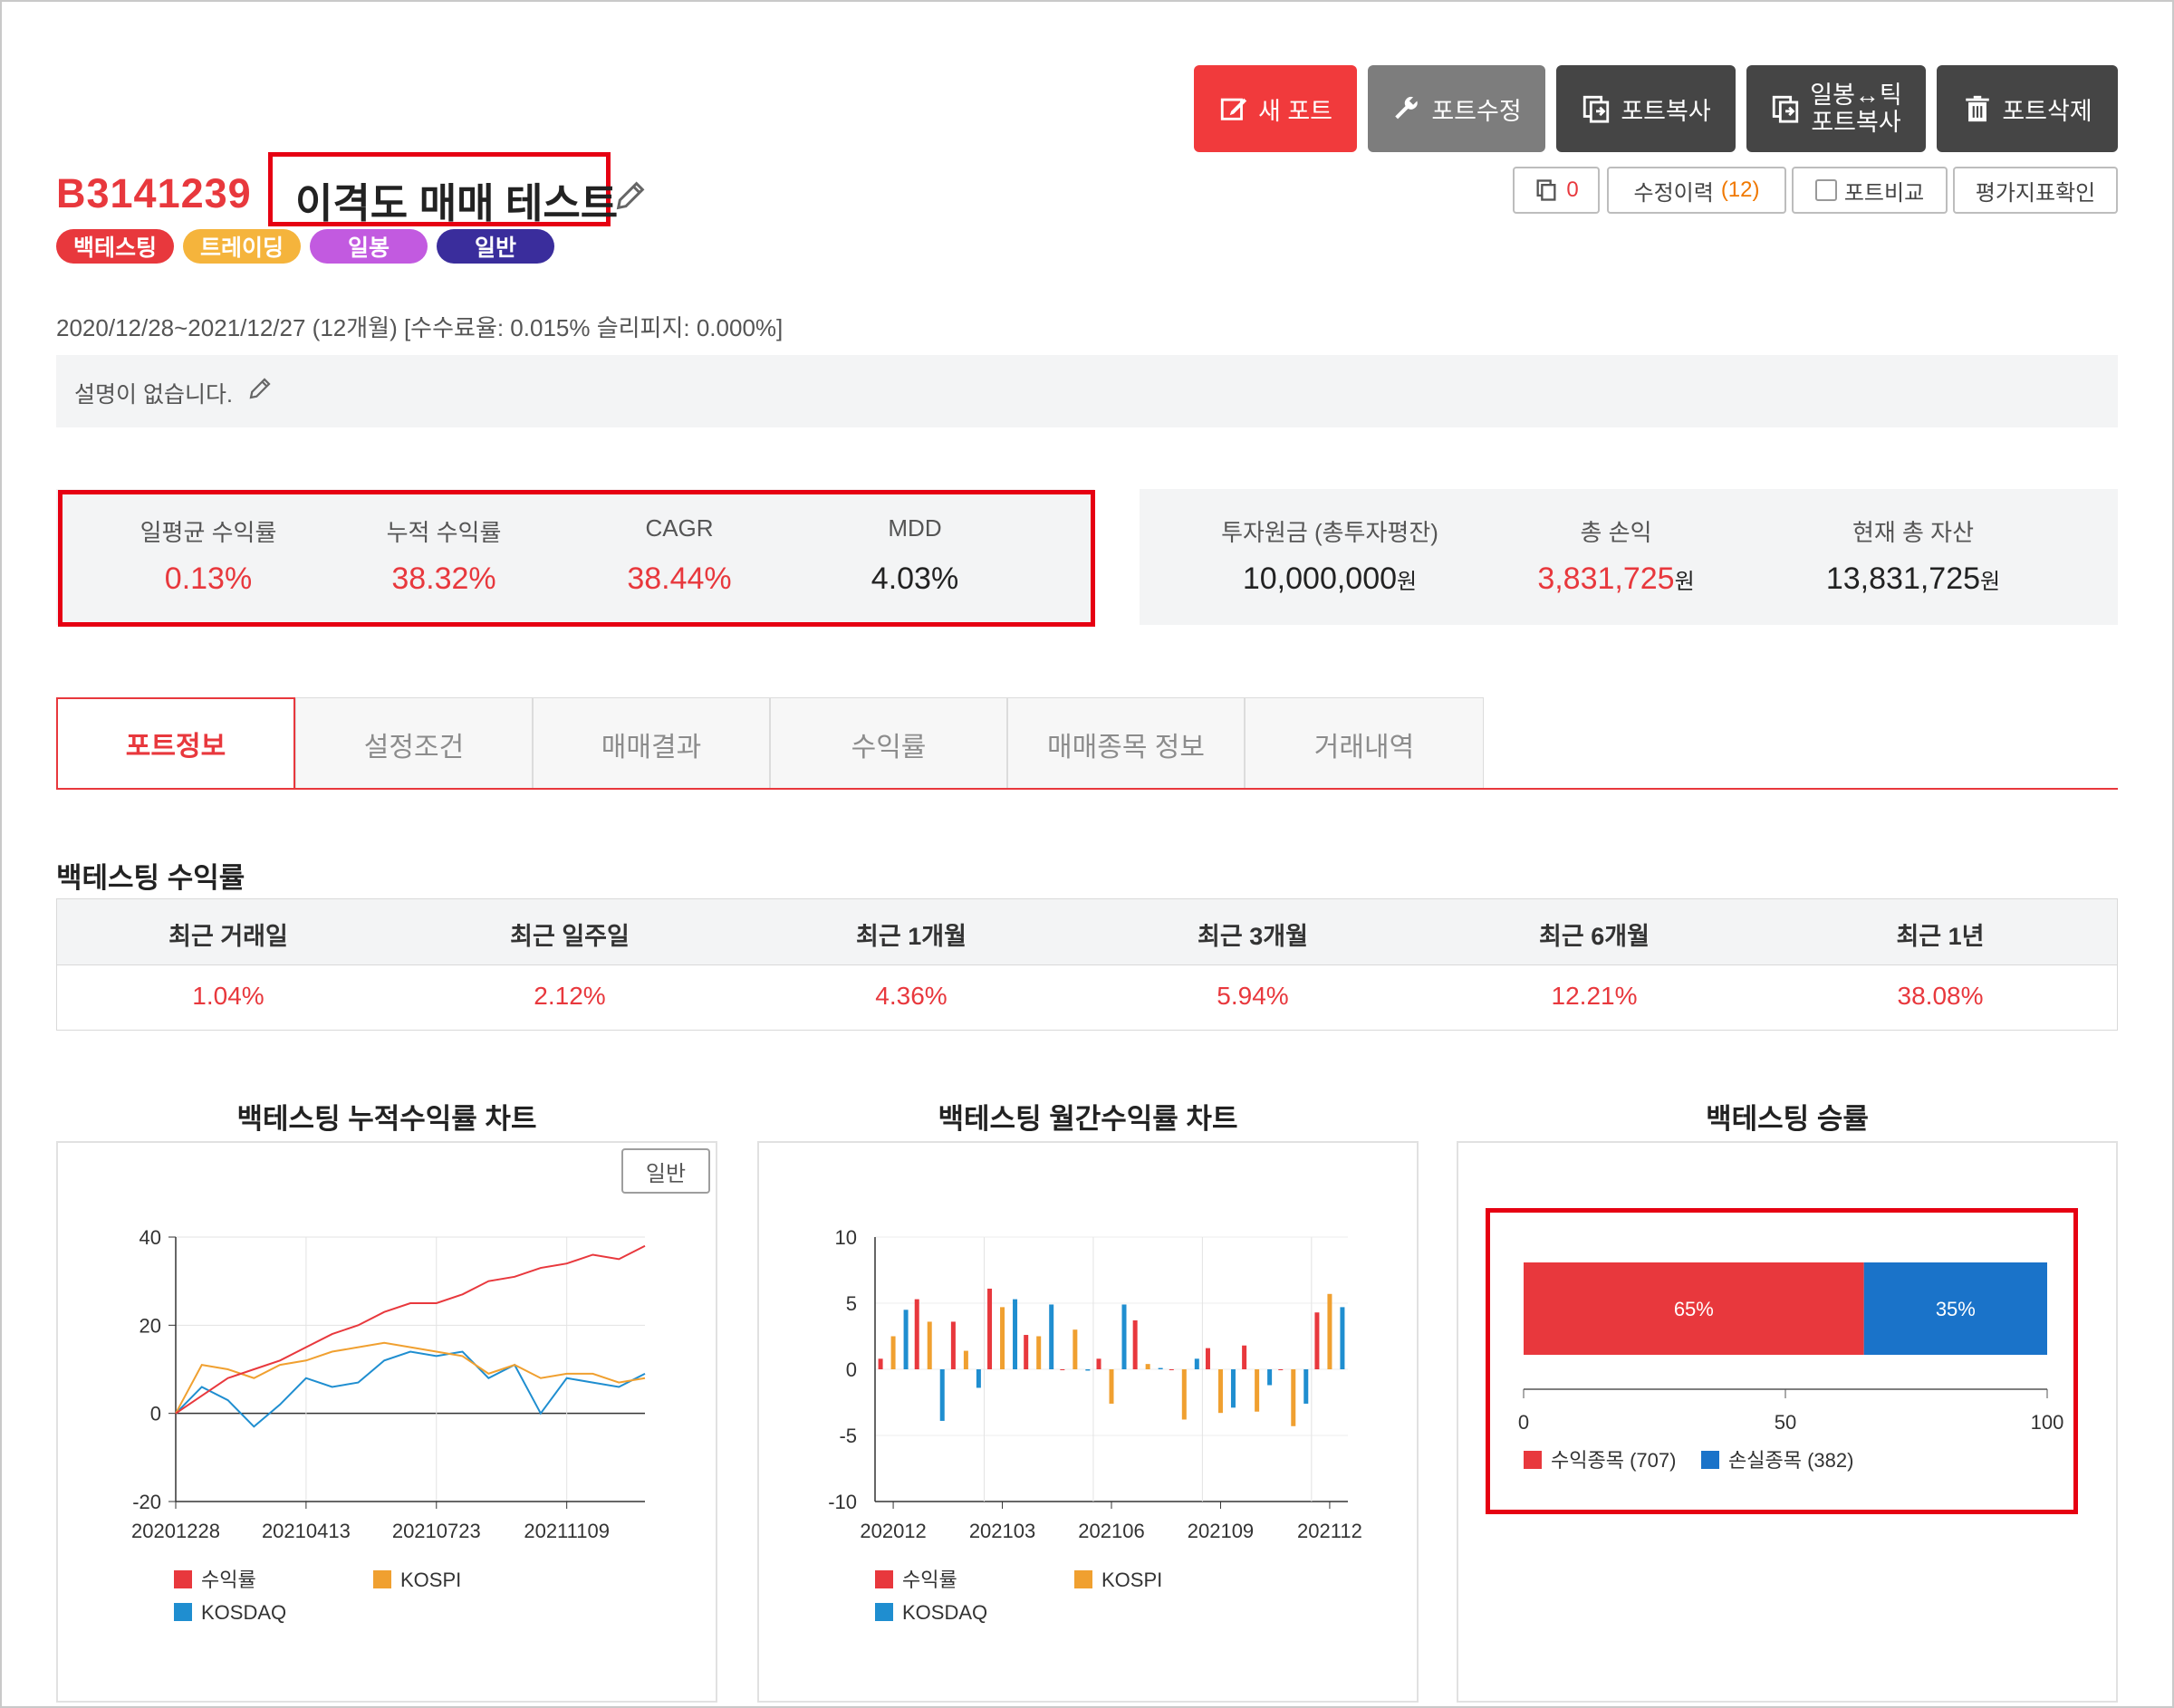  I want to click on principal-value: 10,000,000원, so click(1330, 579).